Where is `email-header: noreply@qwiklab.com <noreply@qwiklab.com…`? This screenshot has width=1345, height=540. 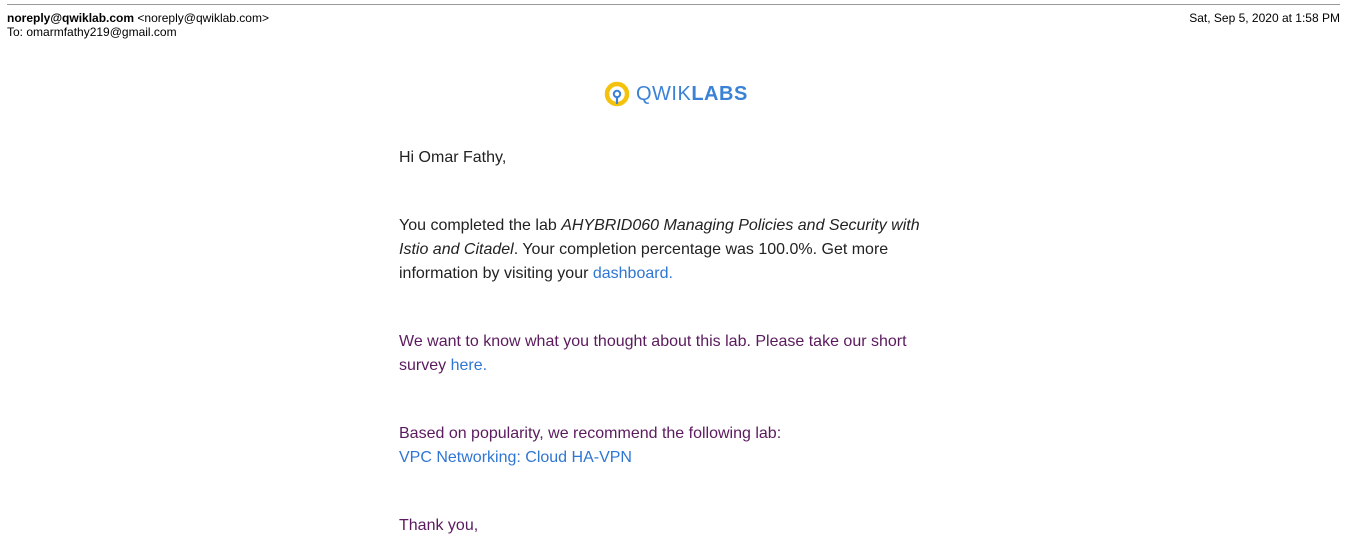 email-header: noreply@qwiklab.com <noreply@qwiklab.com… is located at coordinates (138, 25).